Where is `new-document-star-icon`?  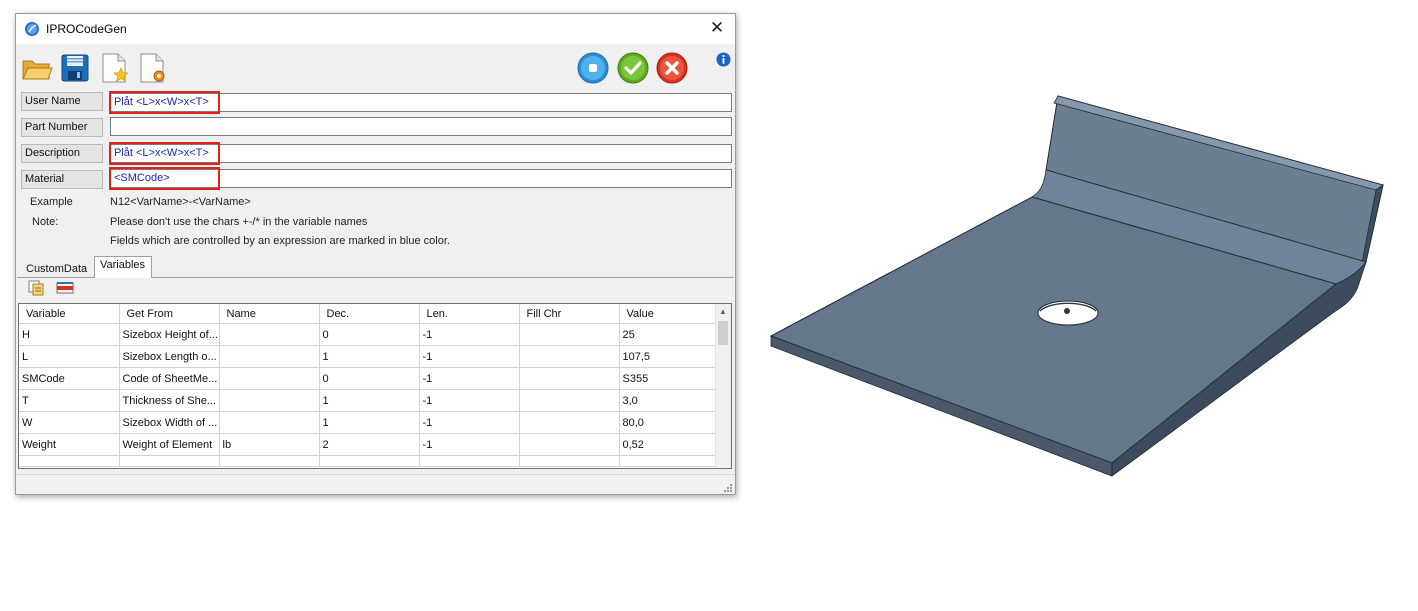
new-document-star-icon is located at coordinates (115, 68).